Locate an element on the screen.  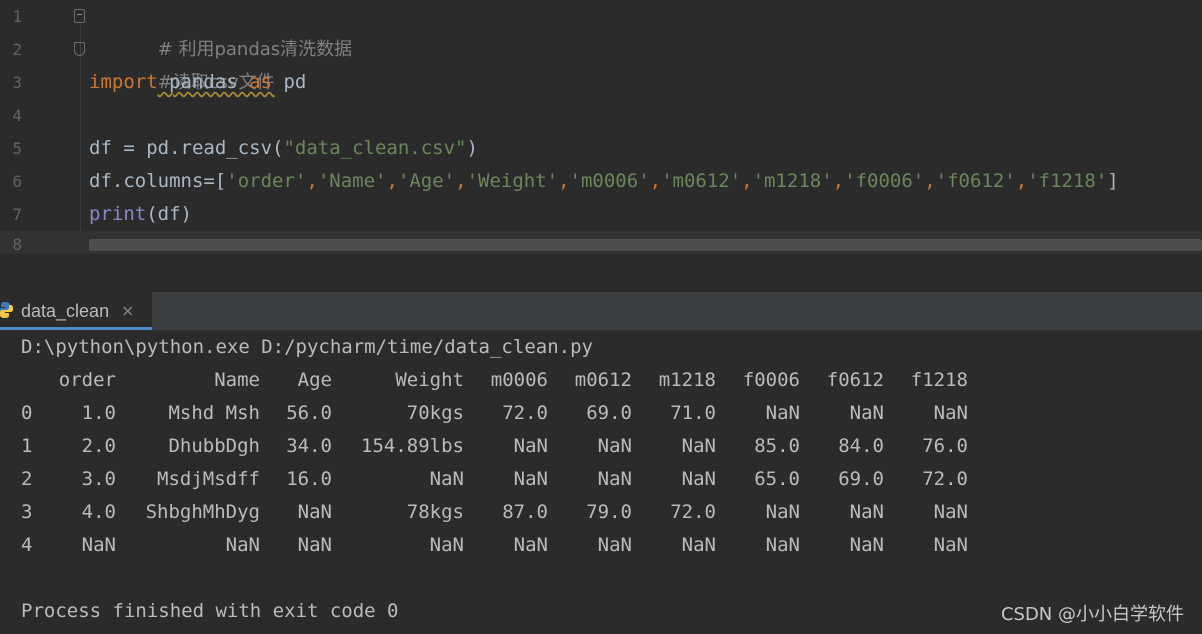
column-name-literal: 'f0006' is located at coordinates (884, 181).